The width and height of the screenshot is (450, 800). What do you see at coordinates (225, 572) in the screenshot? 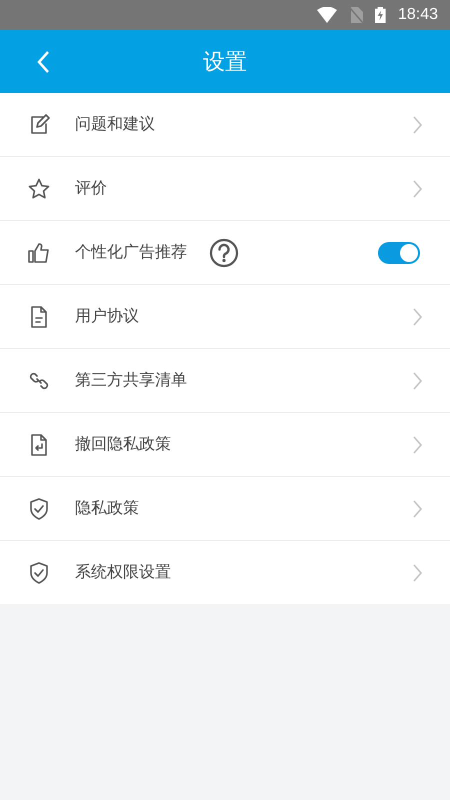
I see `settings-item: 系统权限设置` at bounding box center [225, 572].